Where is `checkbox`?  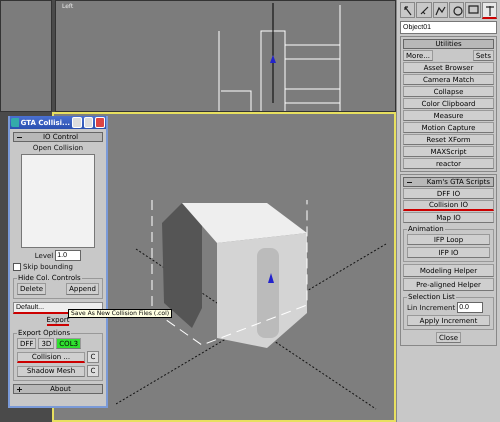 checkbox is located at coordinates (17, 267).